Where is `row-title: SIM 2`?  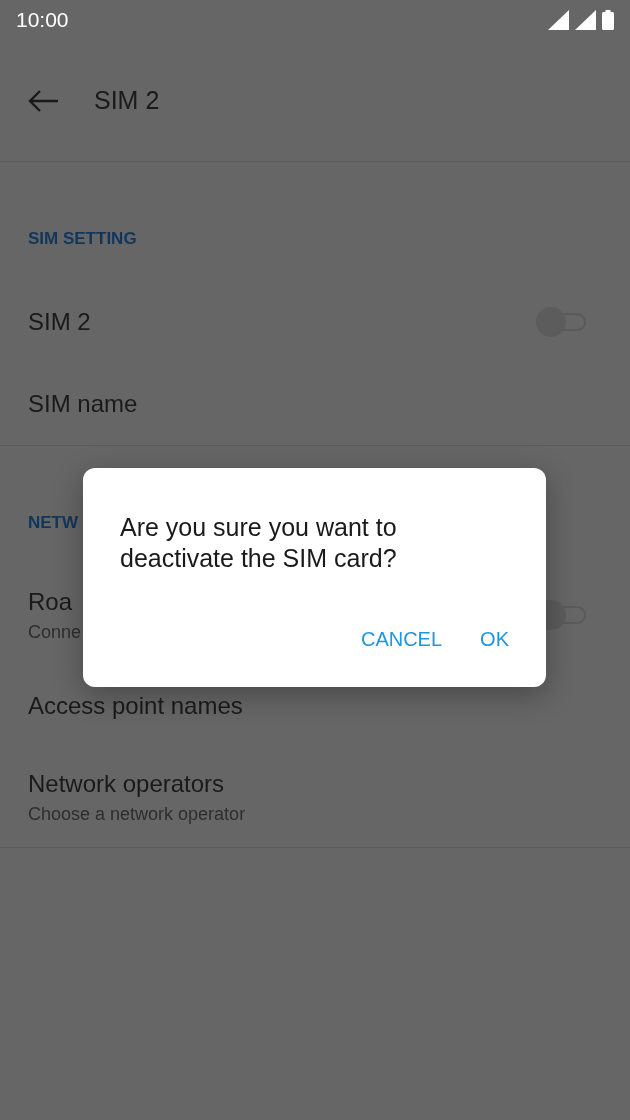
row-title: SIM 2 is located at coordinates (59, 322).